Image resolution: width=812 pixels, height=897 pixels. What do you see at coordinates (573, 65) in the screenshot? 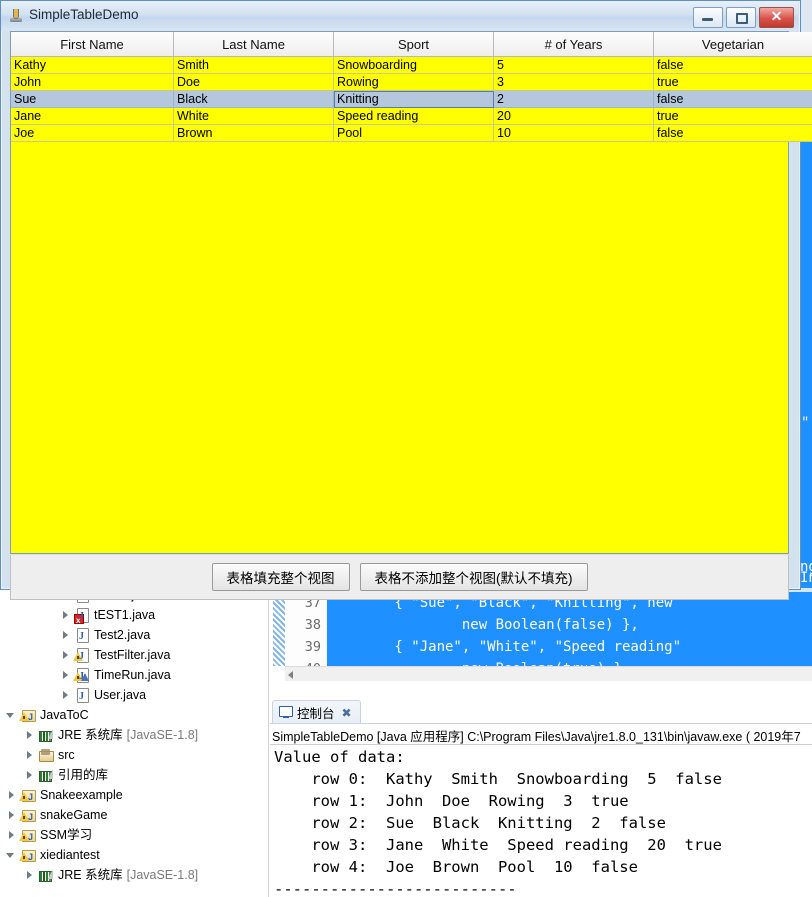
I see `table-cell: 5` at bounding box center [573, 65].